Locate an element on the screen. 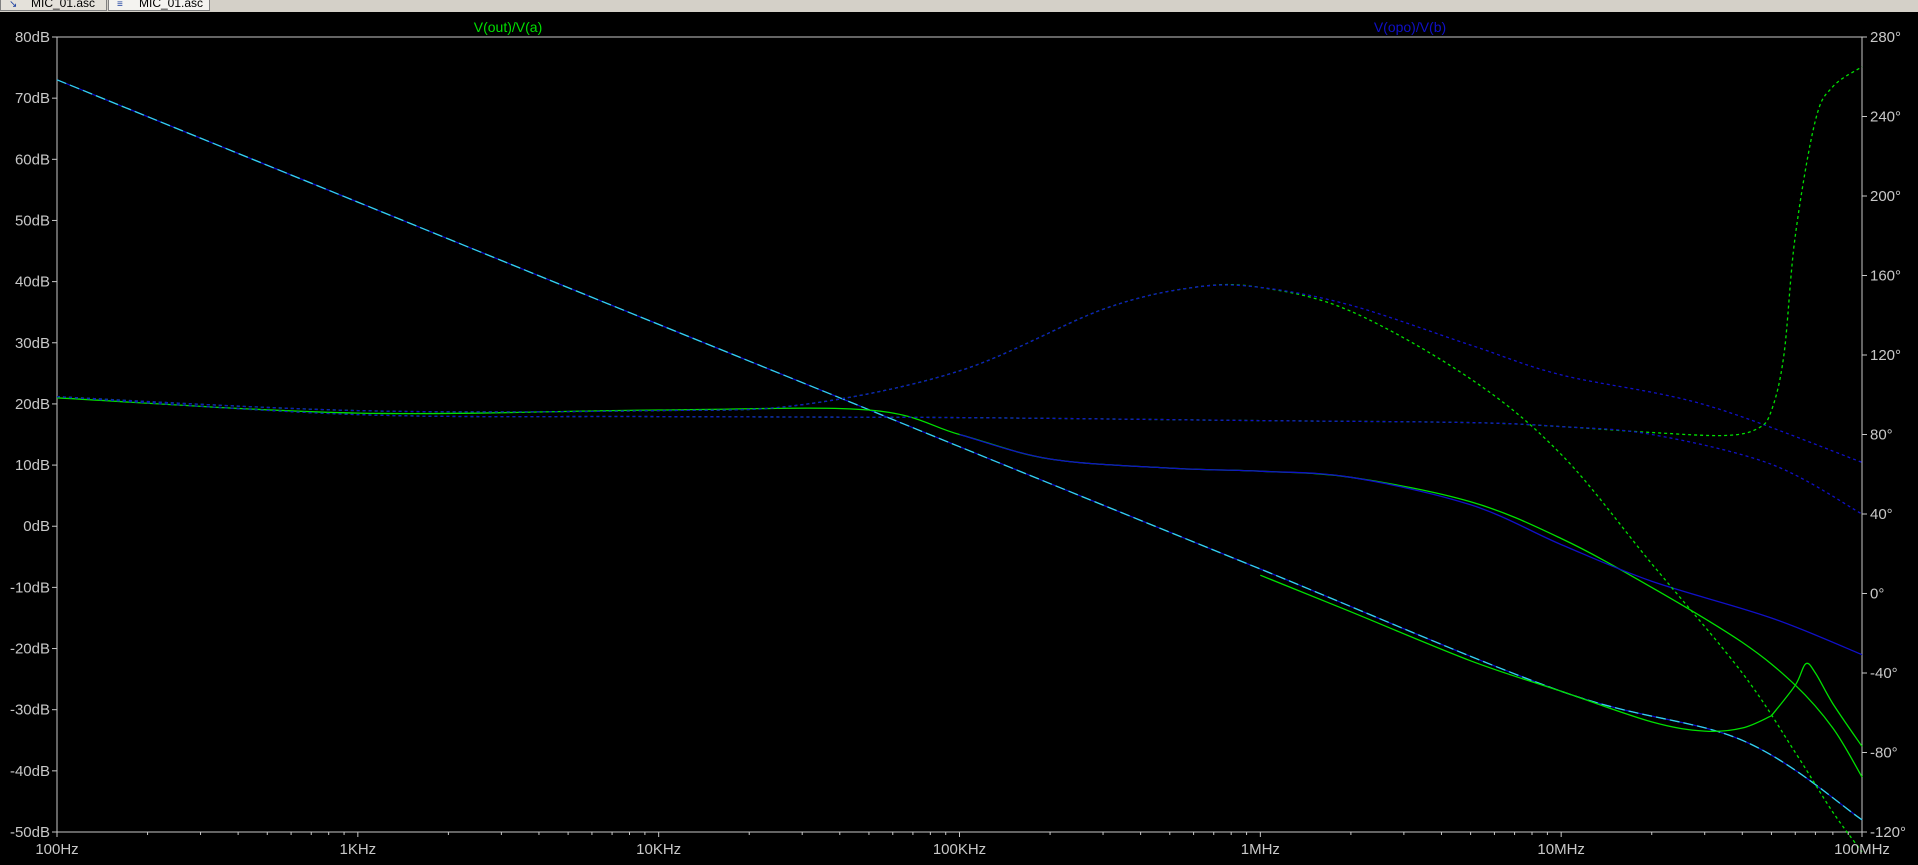 This screenshot has height=865, width=1918. y-right-tick-label: 80° is located at coordinates (1881, 435).